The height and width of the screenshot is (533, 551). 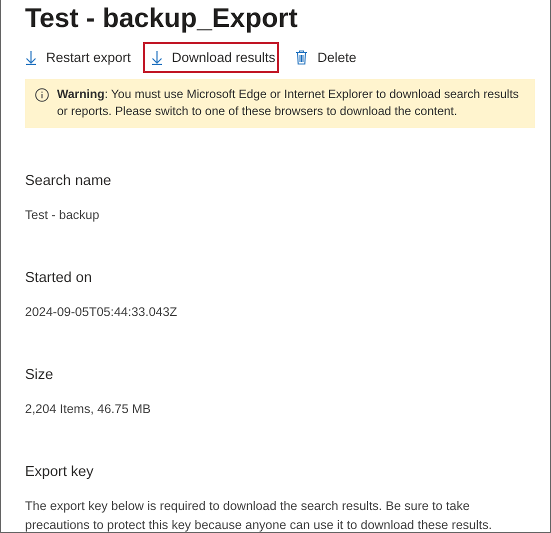 I want to click on page-title: Test - backup_Export, so click(x=162, y=18).